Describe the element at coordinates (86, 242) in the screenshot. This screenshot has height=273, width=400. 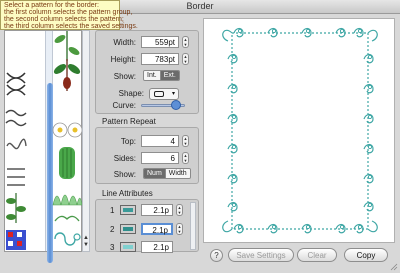
I see `scroll-arrows-icon: ▲ ▼` at that location.